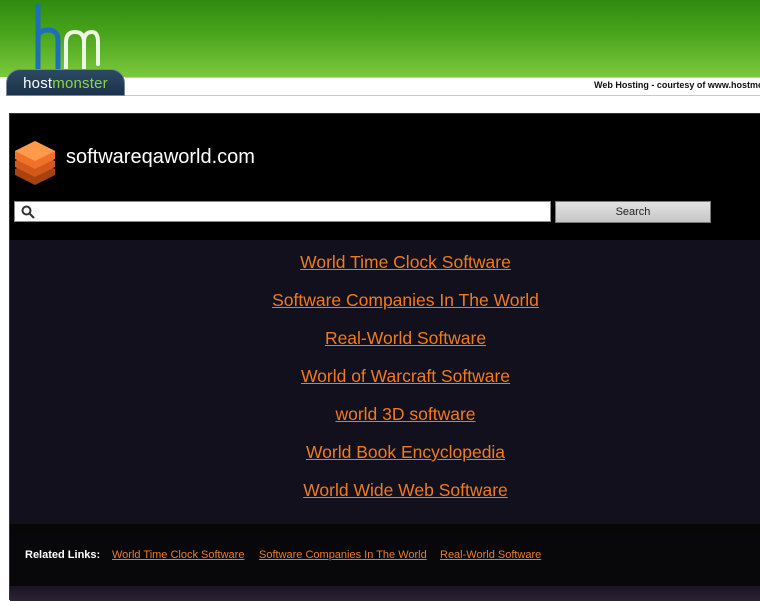 The image size is (760, 601). What do you see at coordinates (405, 376) in the screenshot?
I see `link-world-of-warcraft-software: World of Warcraft Software` at bounding box center [405, 376].